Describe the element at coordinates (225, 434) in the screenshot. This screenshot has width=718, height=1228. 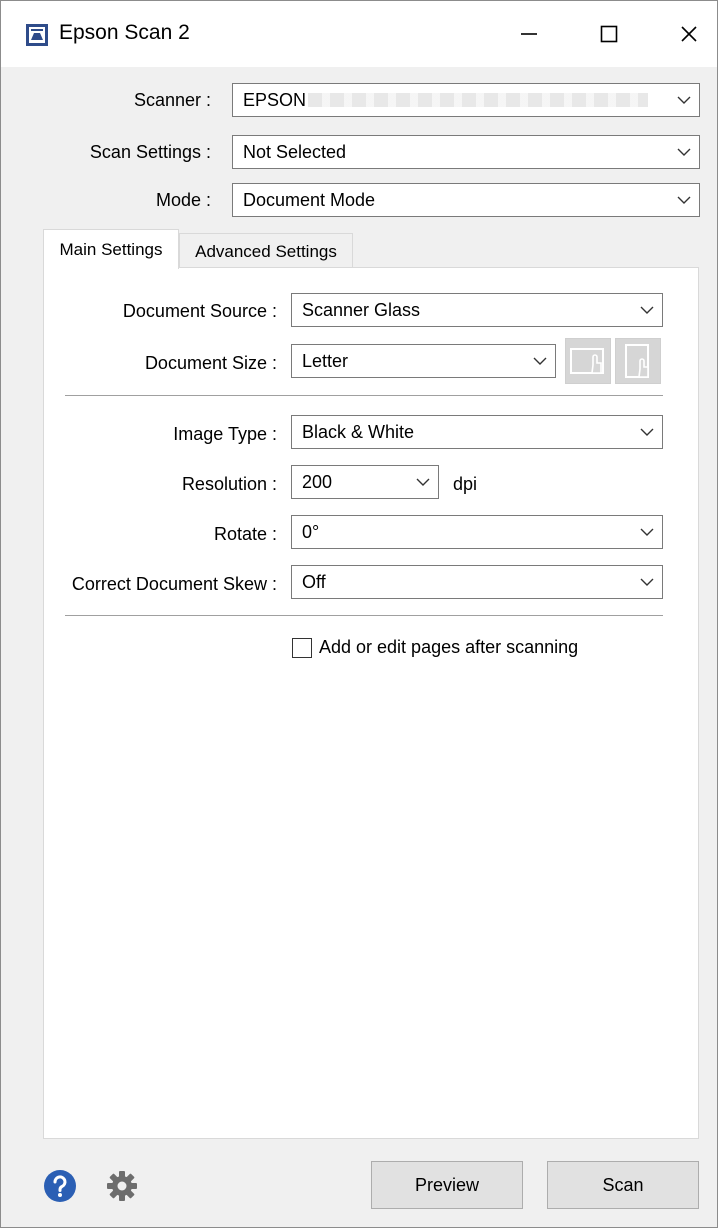
I see `image-type-label: Image Type :` at that location.